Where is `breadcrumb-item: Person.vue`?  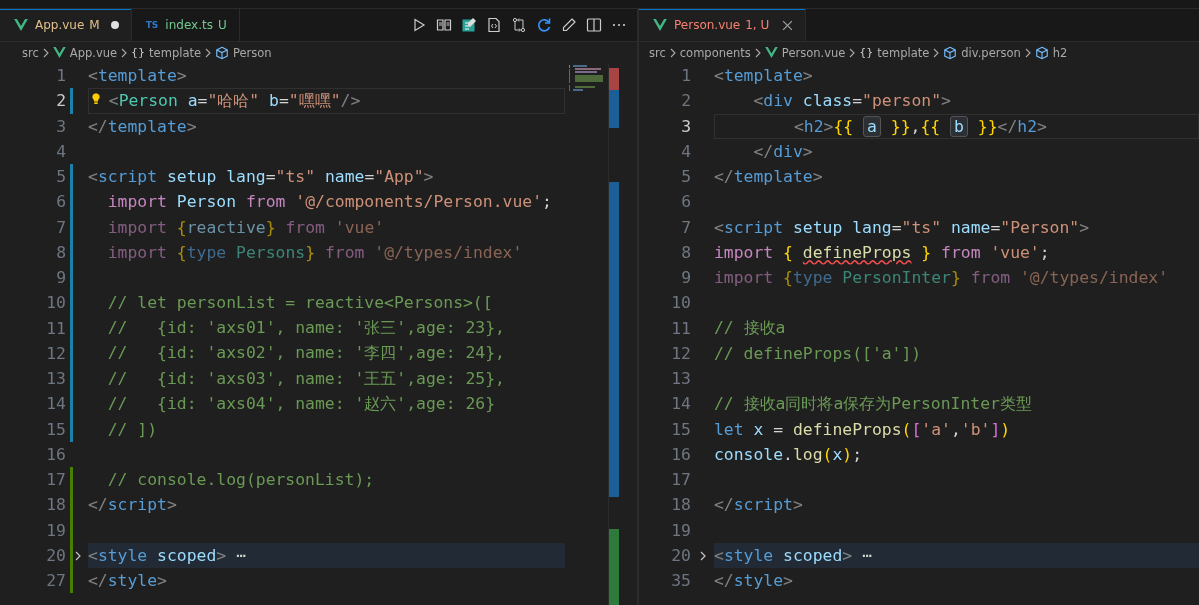 breadcrumb-item: Person.vue is located at coordinates (813, 52).